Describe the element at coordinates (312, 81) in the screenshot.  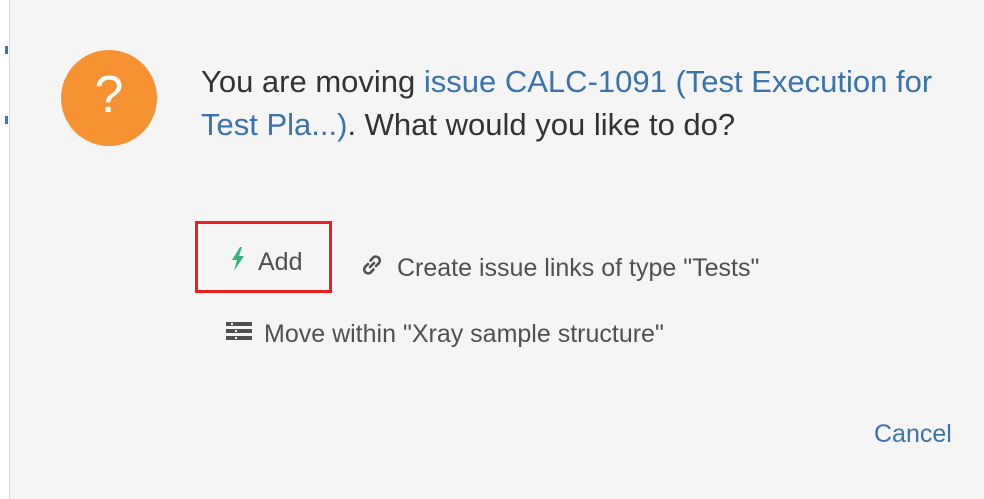
I see `message-prefix: You are moving` at that location.